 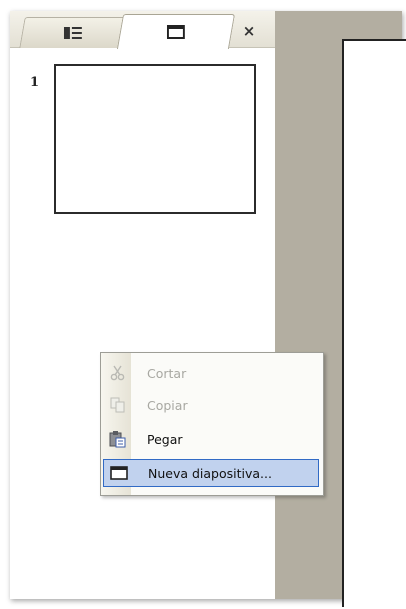 I want to click on slide-canvas, so click(x=374, y=323).